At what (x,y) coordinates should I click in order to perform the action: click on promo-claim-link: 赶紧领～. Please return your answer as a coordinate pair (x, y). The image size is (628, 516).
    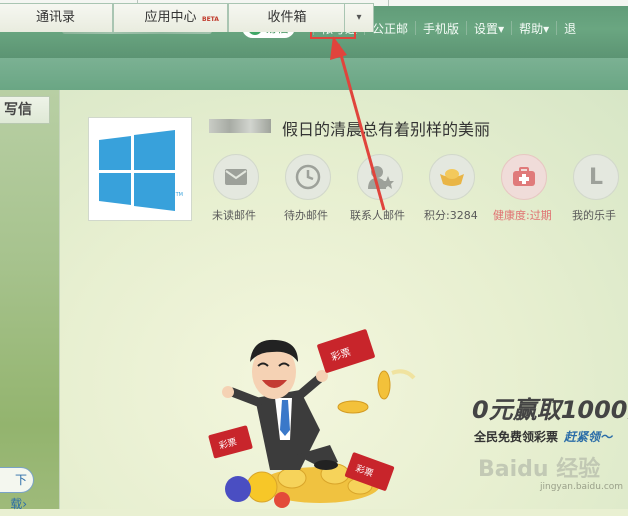
    Looking at the image, I should click on (588, 437).